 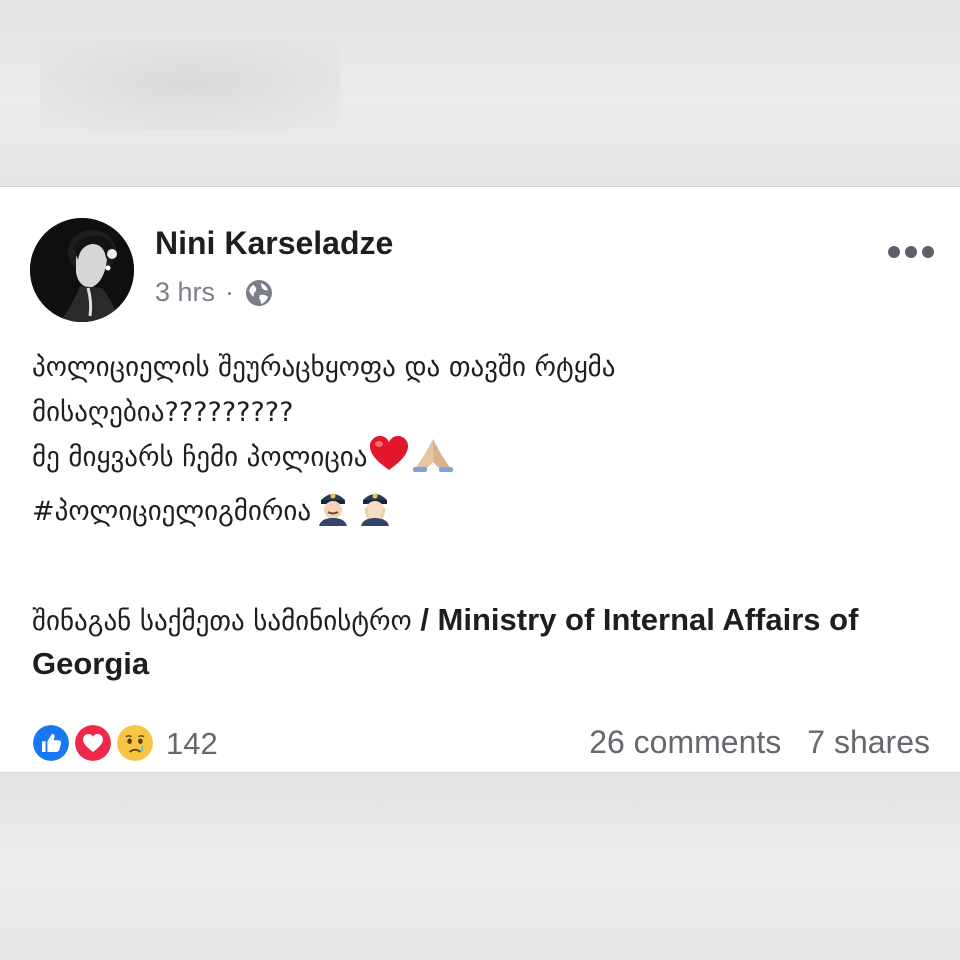 What do you see at coordinates (163, 412) in the screenshot?
I see `post-line-2: მისაღებია?????????` at bounding box center [163, 412].